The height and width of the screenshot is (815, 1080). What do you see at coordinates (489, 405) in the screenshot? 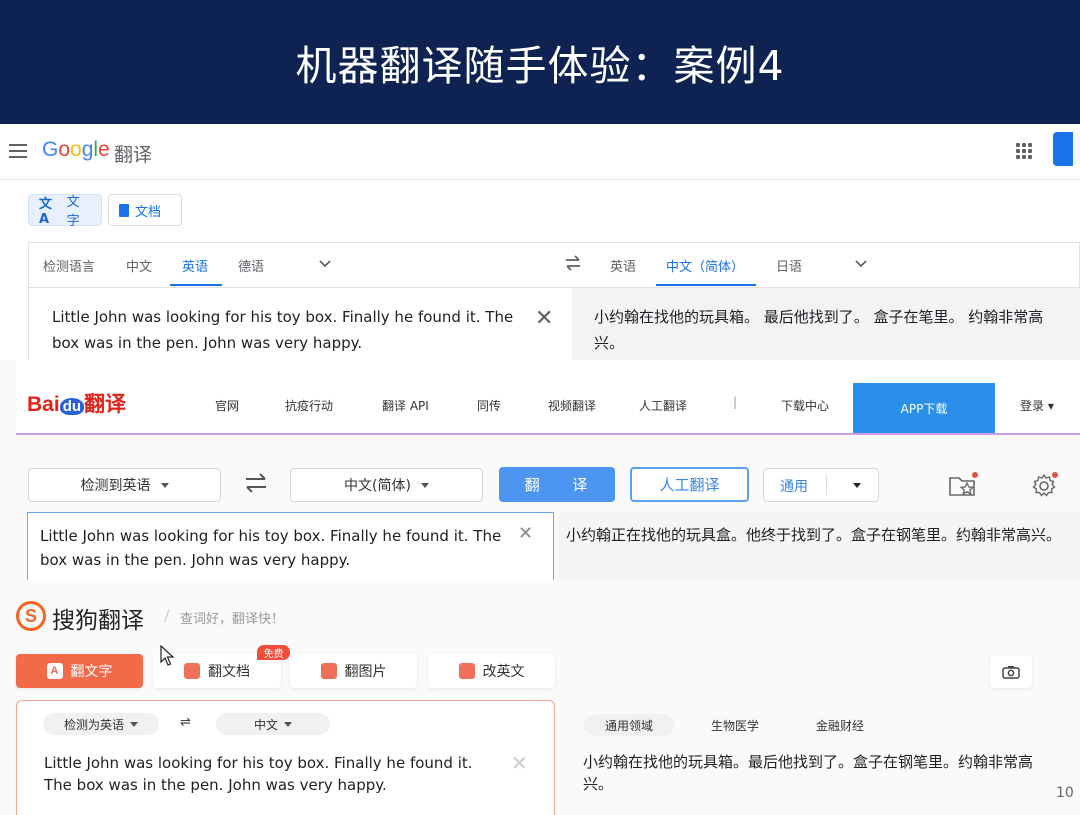
I see `nav-item: 同传` at bounding box center [489, 405].